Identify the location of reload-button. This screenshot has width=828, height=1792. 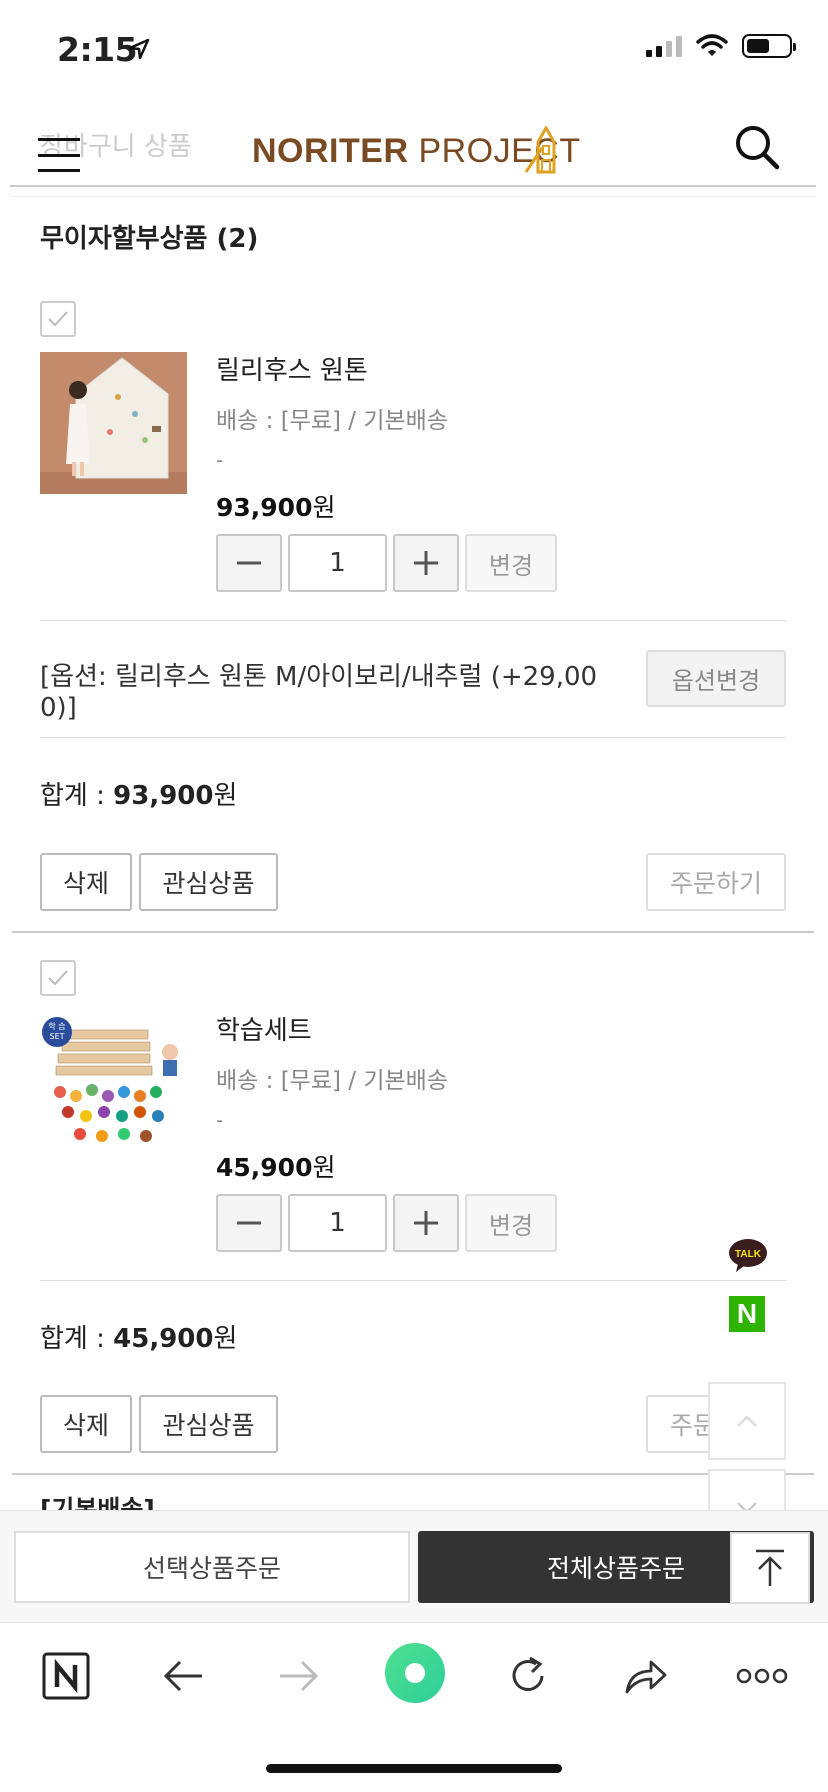
(528, 1676).